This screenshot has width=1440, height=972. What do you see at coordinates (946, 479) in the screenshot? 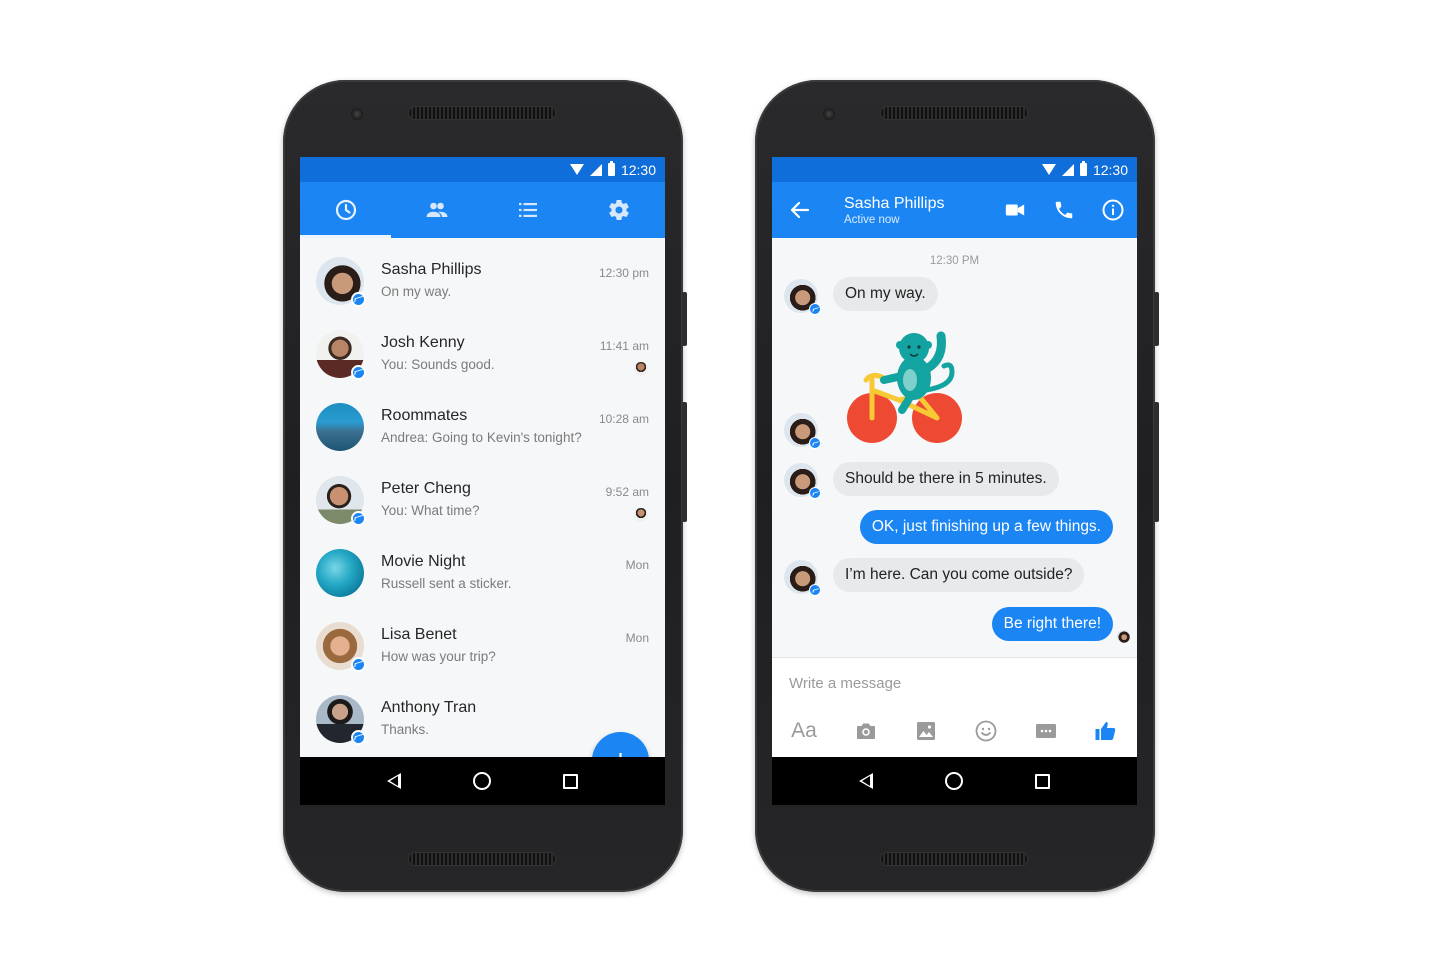
I see `message-bubble-incoming: Should be there in 5 minutes.` at bounding box center [946, 479].